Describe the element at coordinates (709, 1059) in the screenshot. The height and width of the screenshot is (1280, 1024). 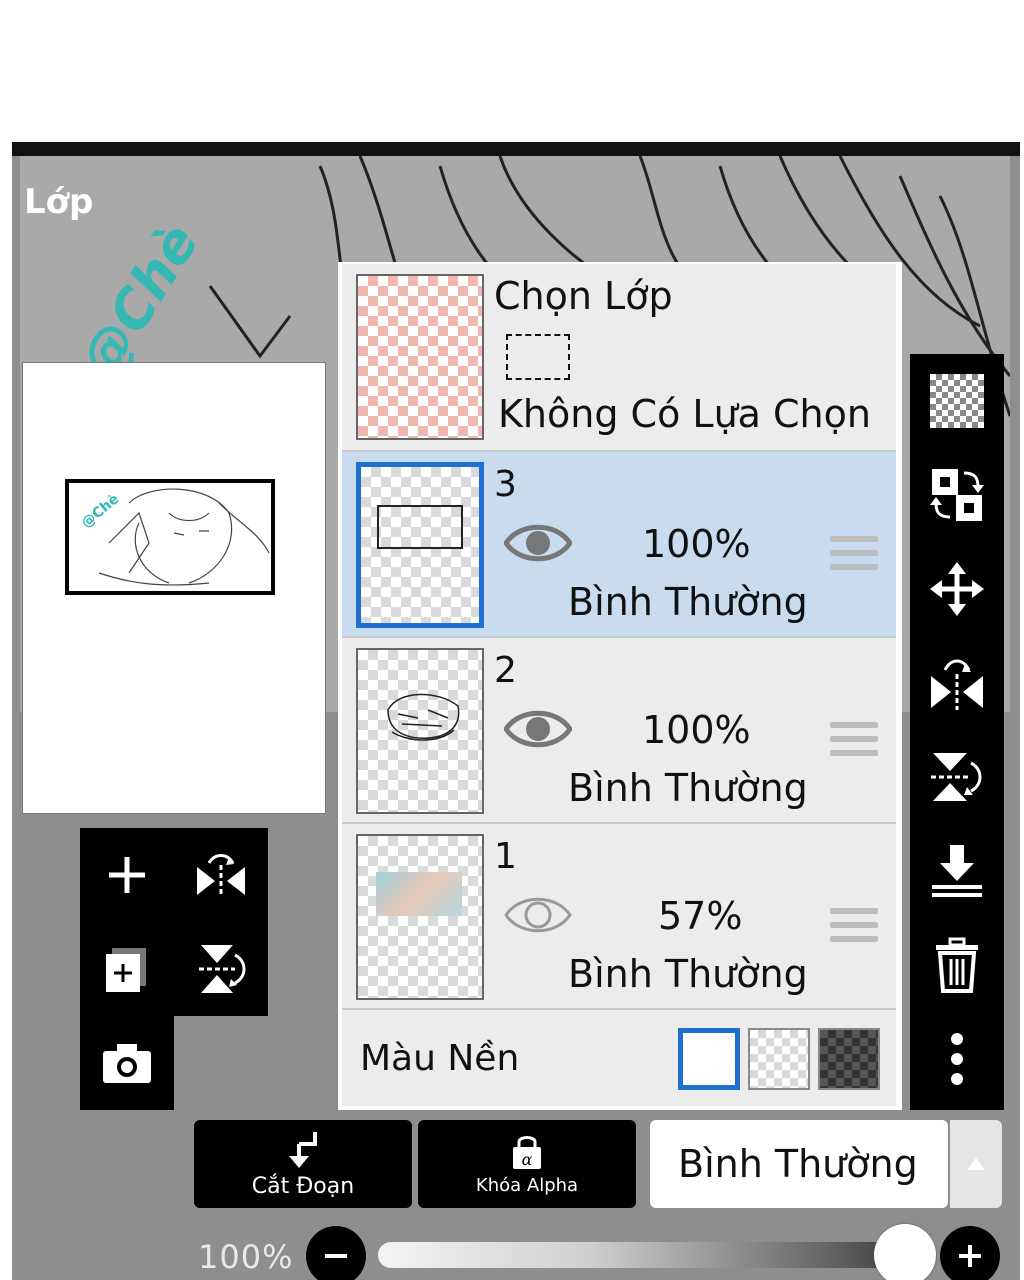
I see `background-white-swatch` at that location.